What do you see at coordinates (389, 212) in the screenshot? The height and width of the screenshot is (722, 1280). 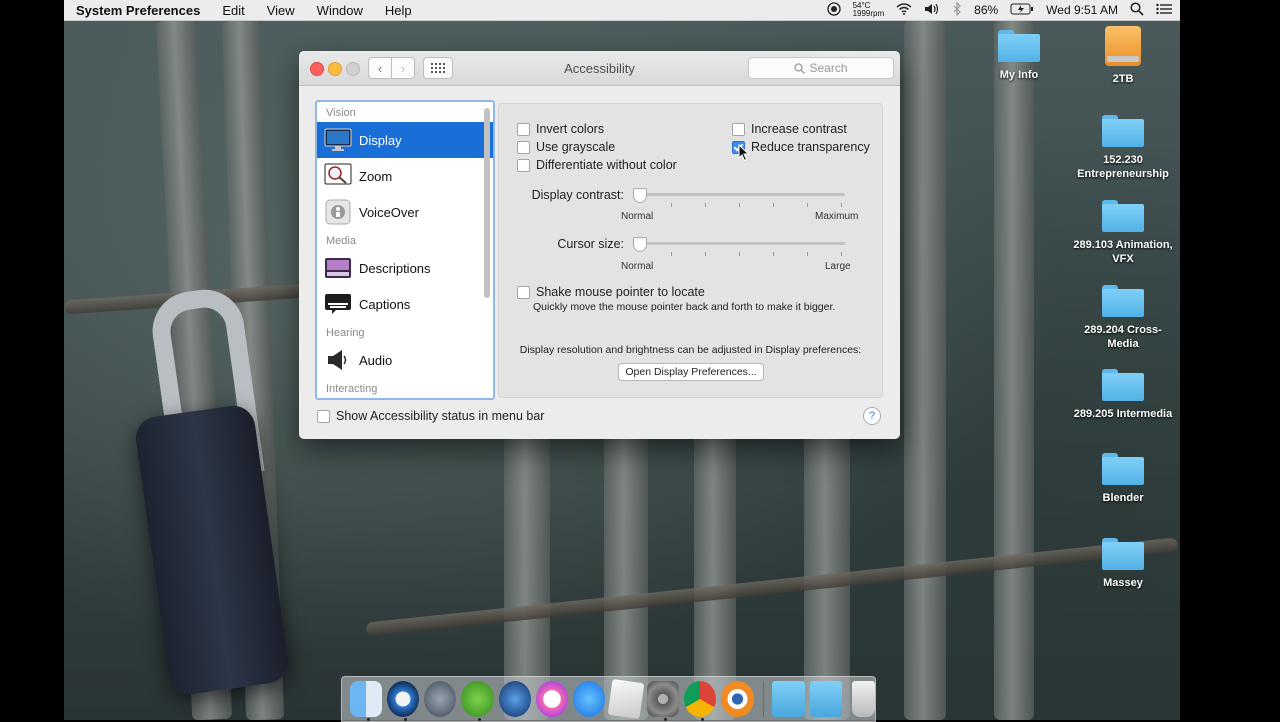 I see `sidebar-item-label: VoiceOver` at bounding box center [389, 212].